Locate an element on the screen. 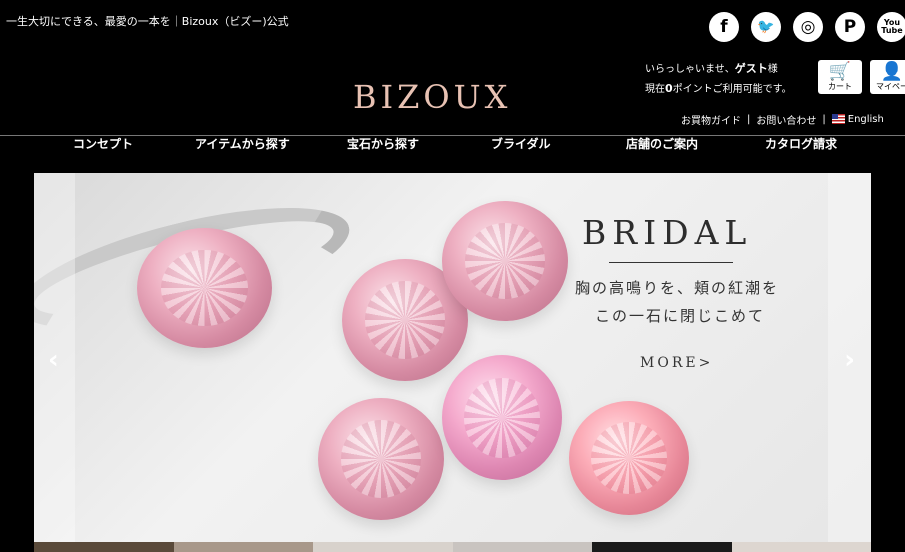 The width and height of the screenshot is (905, 552). slide-subtitle-1: 胸の高鳴りを、頬の紅潮を is located at coordinates (677, 288).